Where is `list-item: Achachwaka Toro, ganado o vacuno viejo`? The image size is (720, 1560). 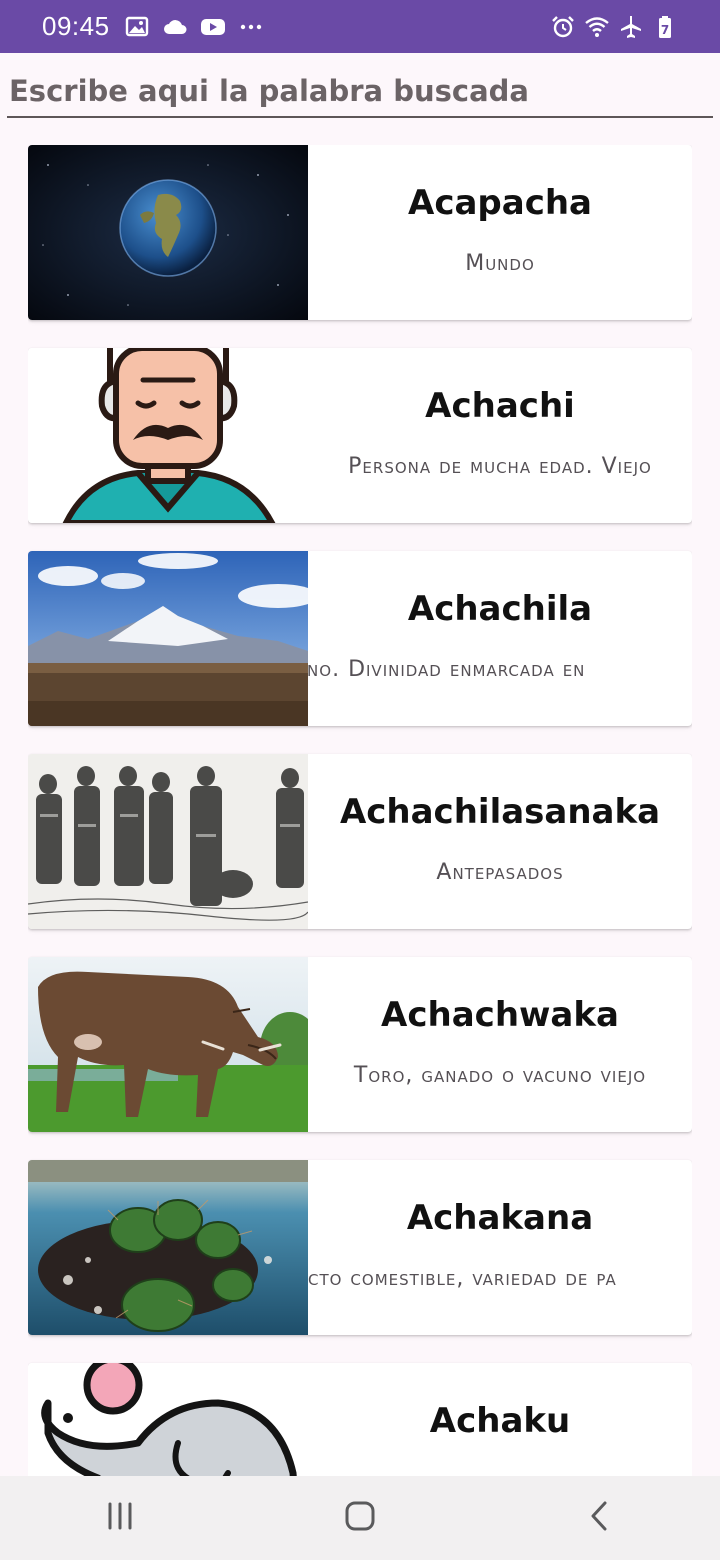
list-item: Achachwaka Toro, ganado o vacuno viejo is located at coordinates (360, 1044).